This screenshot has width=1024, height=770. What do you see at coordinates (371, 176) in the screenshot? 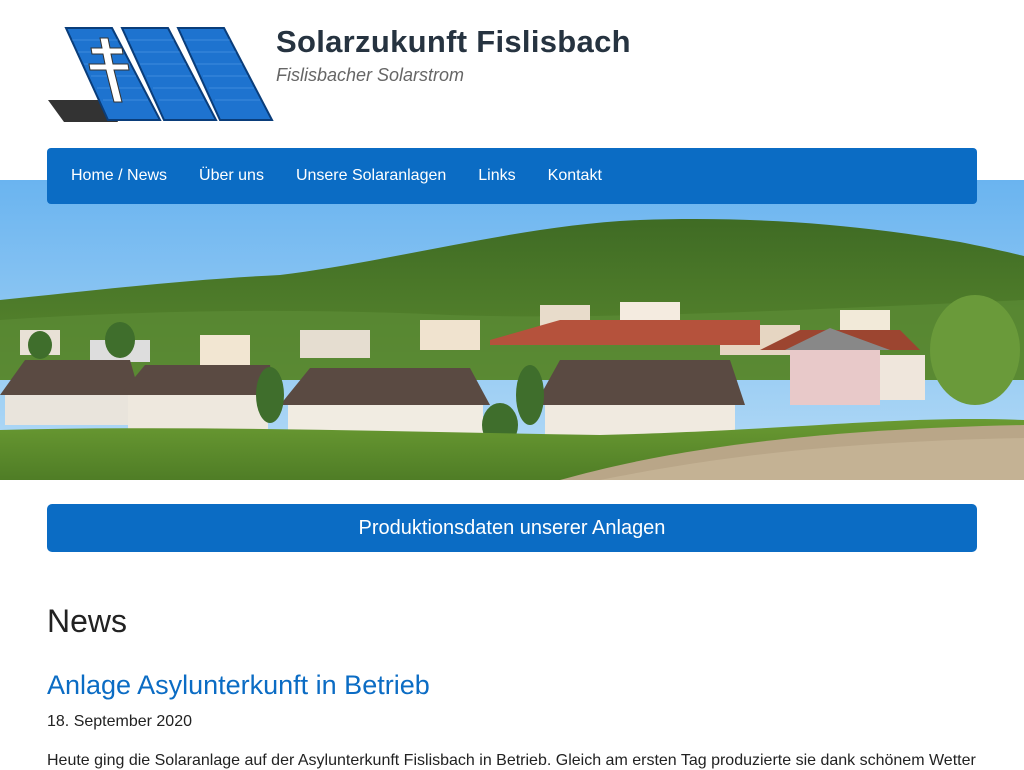
I see `nav-item-unsere-solaranlagen: Unsere Solaranlagen` at bounding box center [371, 176].